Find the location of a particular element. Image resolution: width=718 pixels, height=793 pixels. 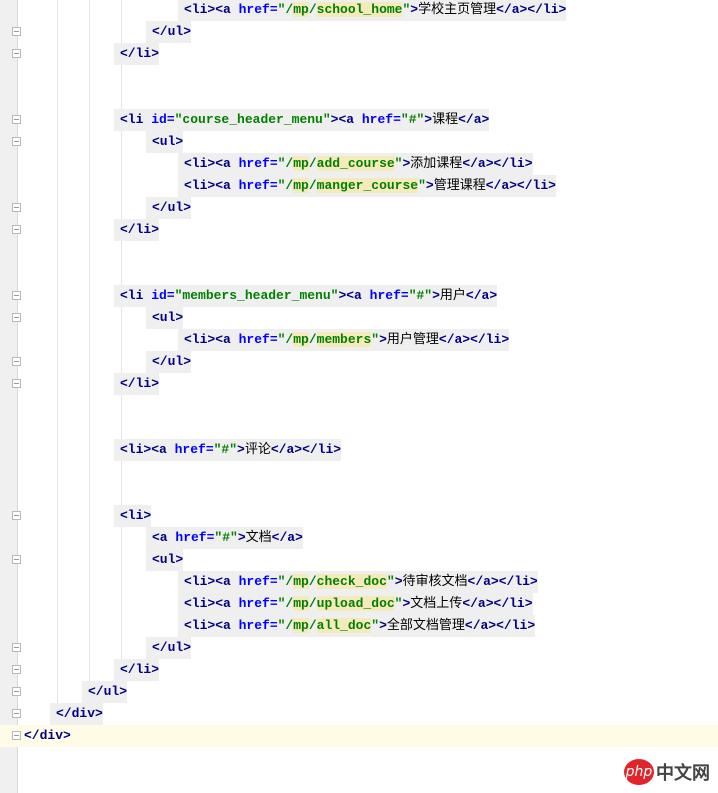

tag-token: </div> is located at coordinates (47, 735).